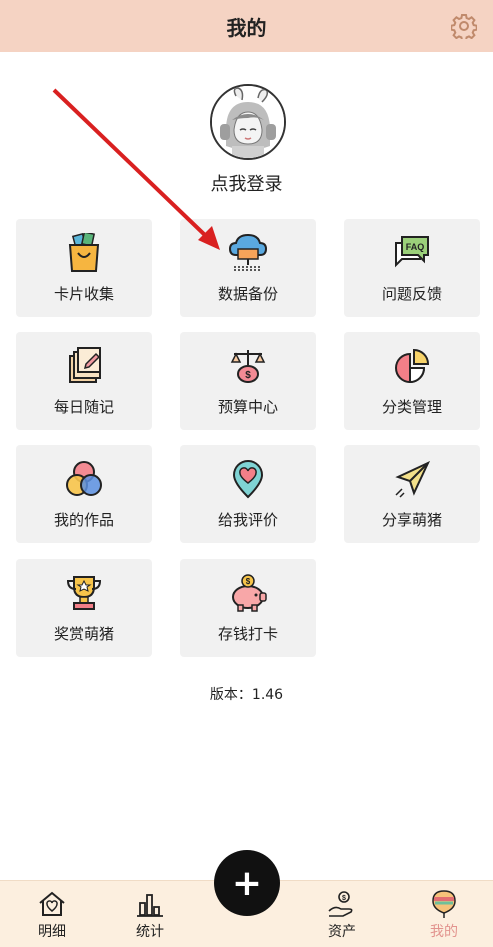 The image size is (493, 947). What do you see at coordinates (84, 593) in the screenshot?
I see `trophy-icon` at bounding box center [84, 593].